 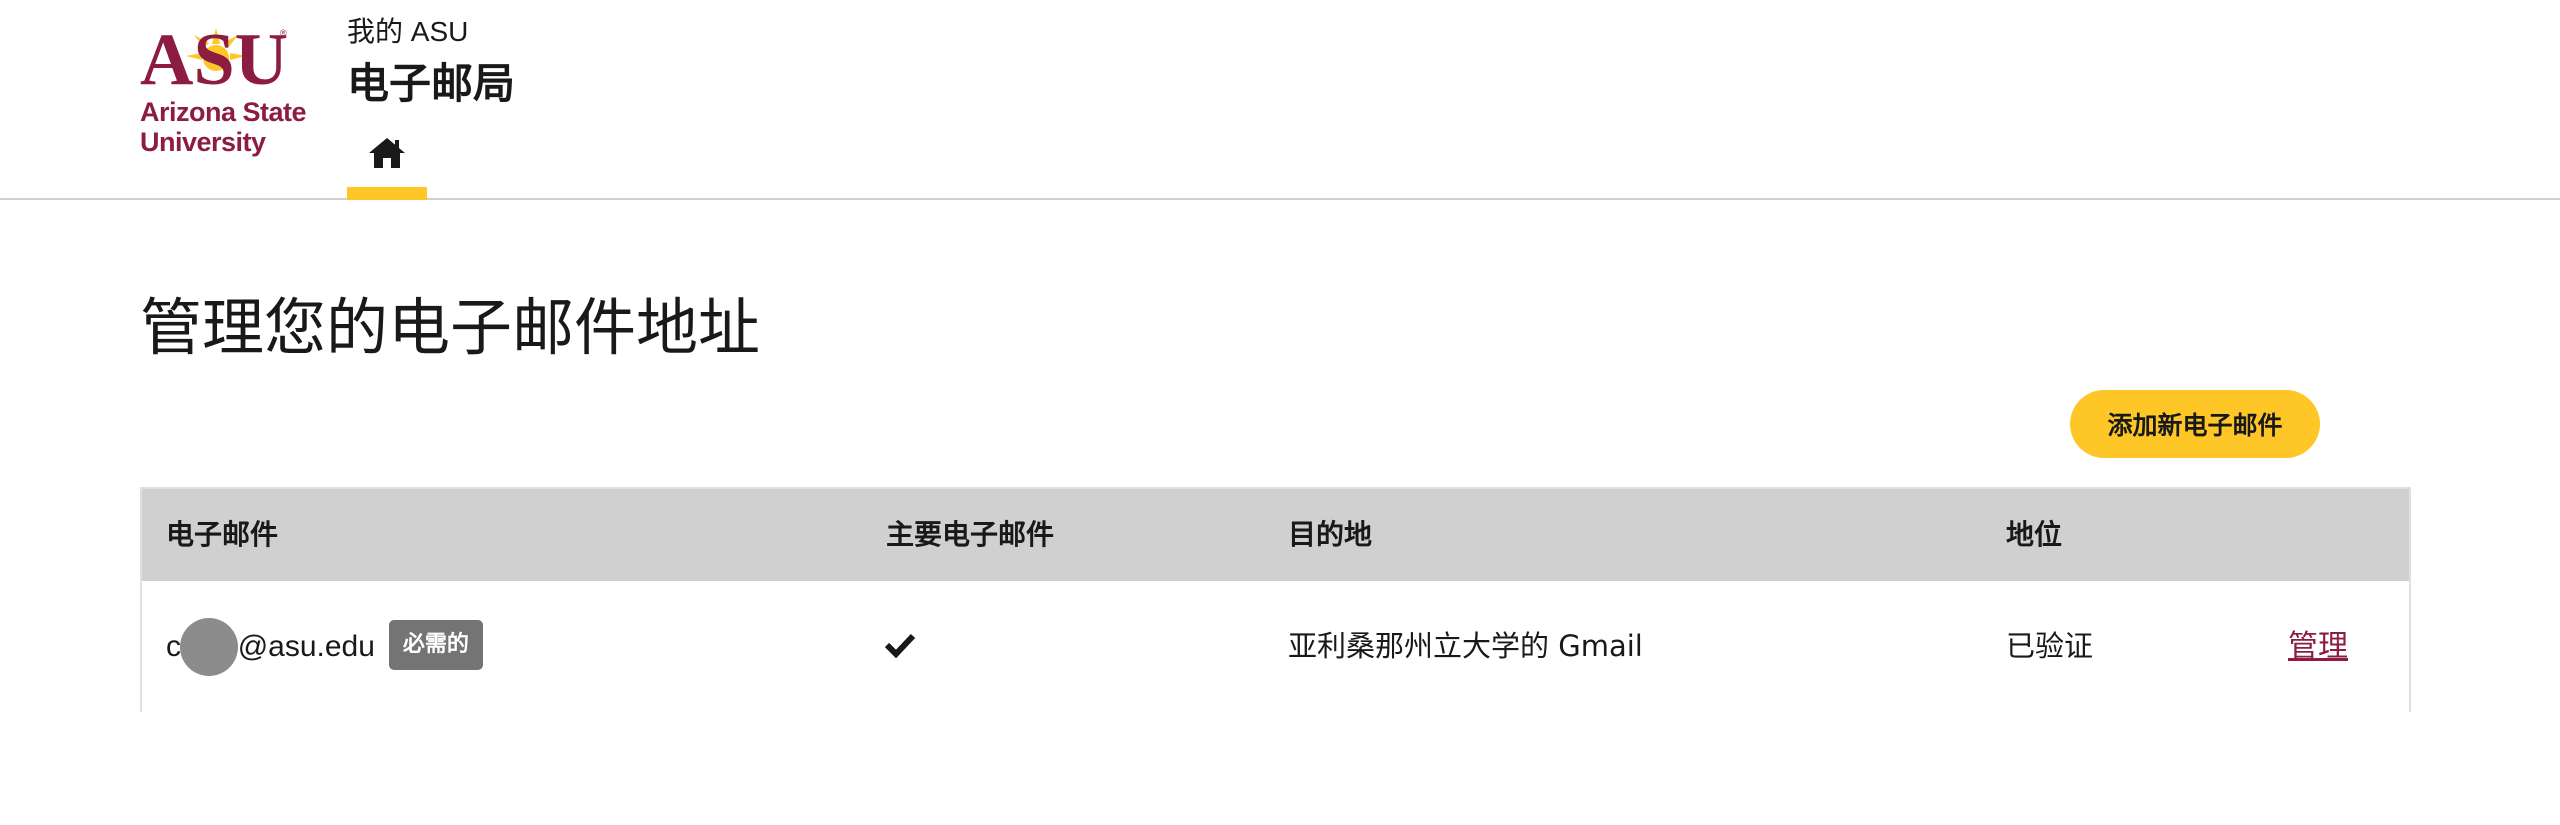 I want to click on asu-logo-mark-icon: ASU ®, so click(x=214, y=57).